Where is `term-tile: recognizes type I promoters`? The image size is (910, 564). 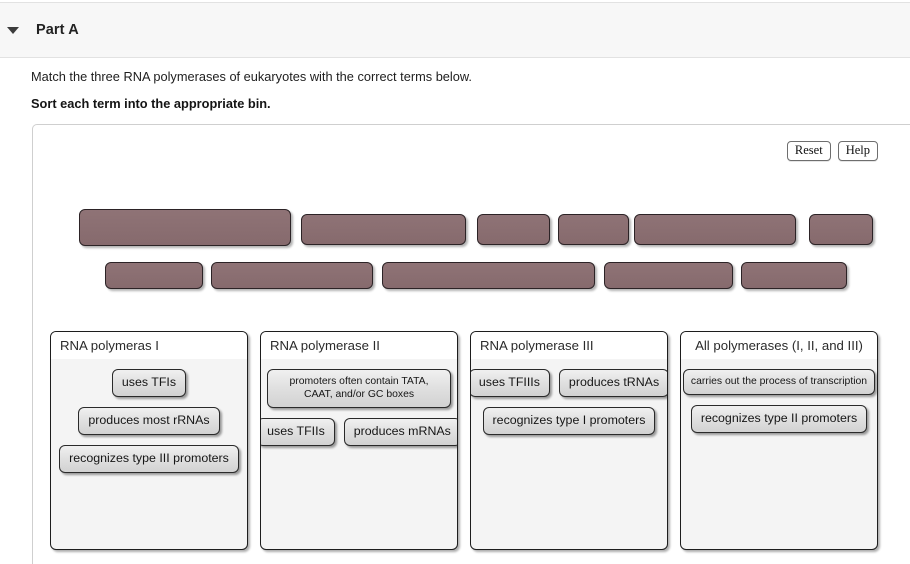
term-tile: recognizes type I promoters is located at coordinates (569, 421).